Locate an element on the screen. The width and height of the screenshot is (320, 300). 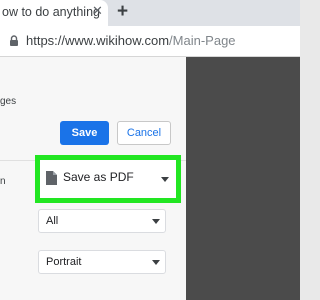
pages-value: All is located at coordinates (52, 221).